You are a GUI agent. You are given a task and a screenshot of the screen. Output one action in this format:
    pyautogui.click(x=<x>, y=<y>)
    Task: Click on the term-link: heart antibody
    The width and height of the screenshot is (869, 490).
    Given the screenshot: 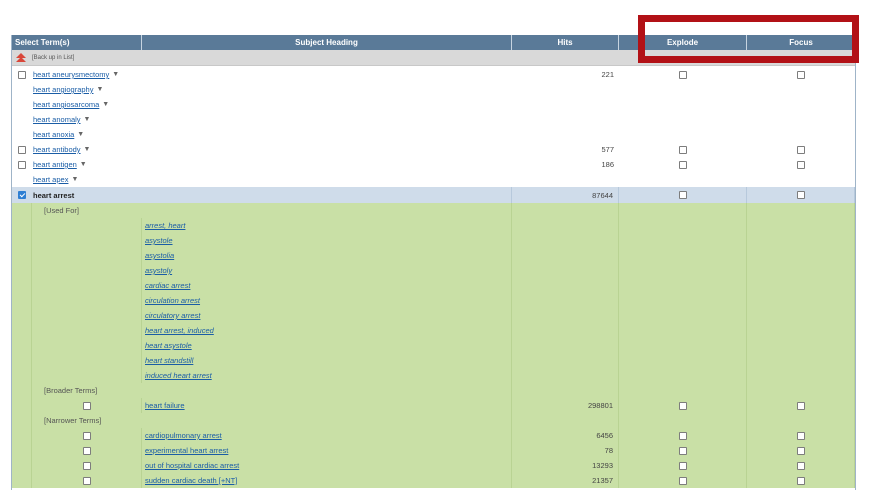 What is the action you would take?
    pyautogui.click(x=57, y=149)
    